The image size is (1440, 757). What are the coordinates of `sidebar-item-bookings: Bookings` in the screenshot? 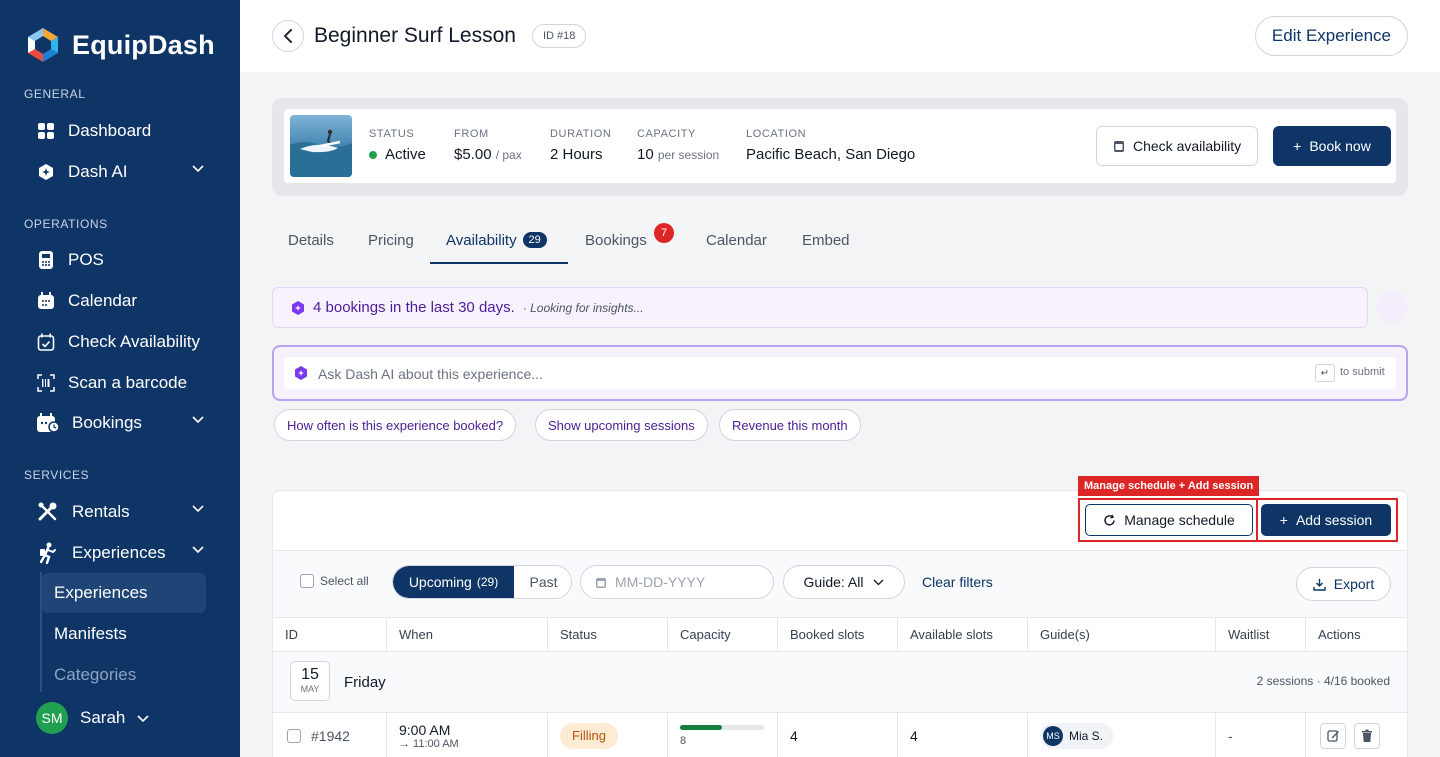 It's located at (126, 423).